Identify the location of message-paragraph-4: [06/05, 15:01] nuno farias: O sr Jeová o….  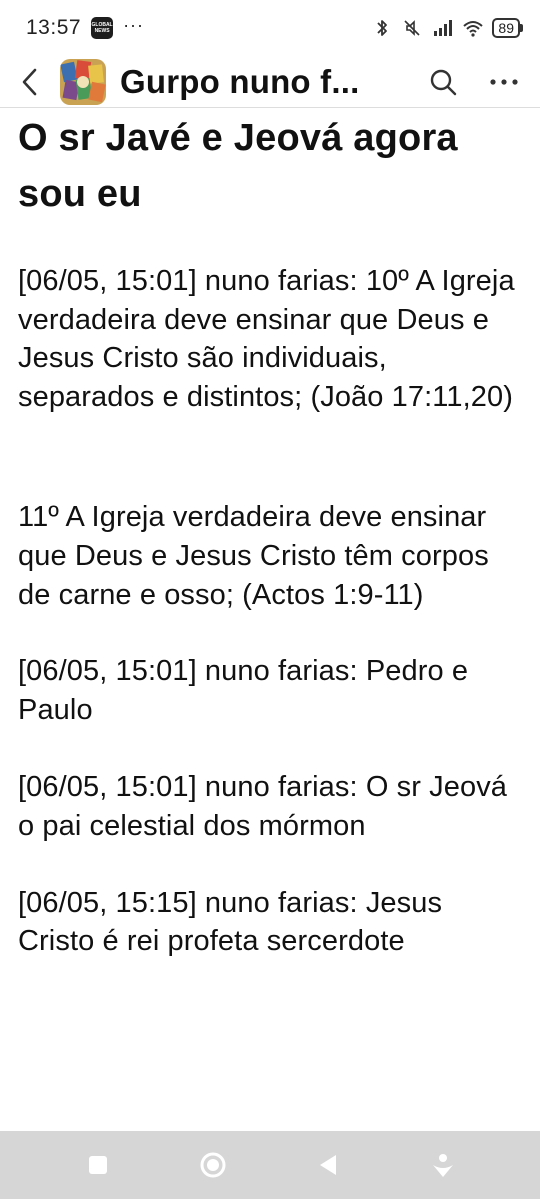
(267, 806).